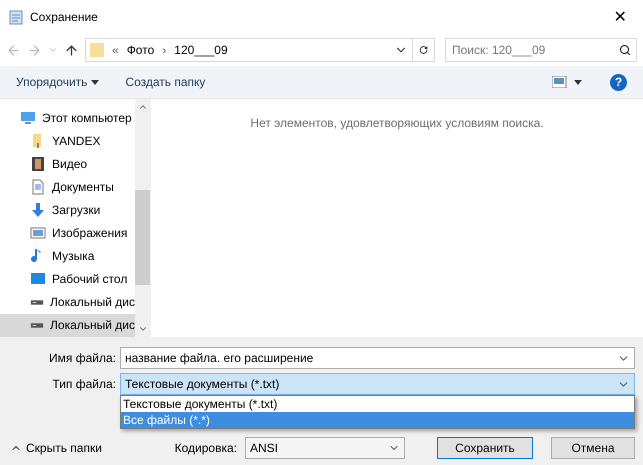 The height and width of the screenshot is (465, 643). I want to click on film-icon, so click(38, 164).